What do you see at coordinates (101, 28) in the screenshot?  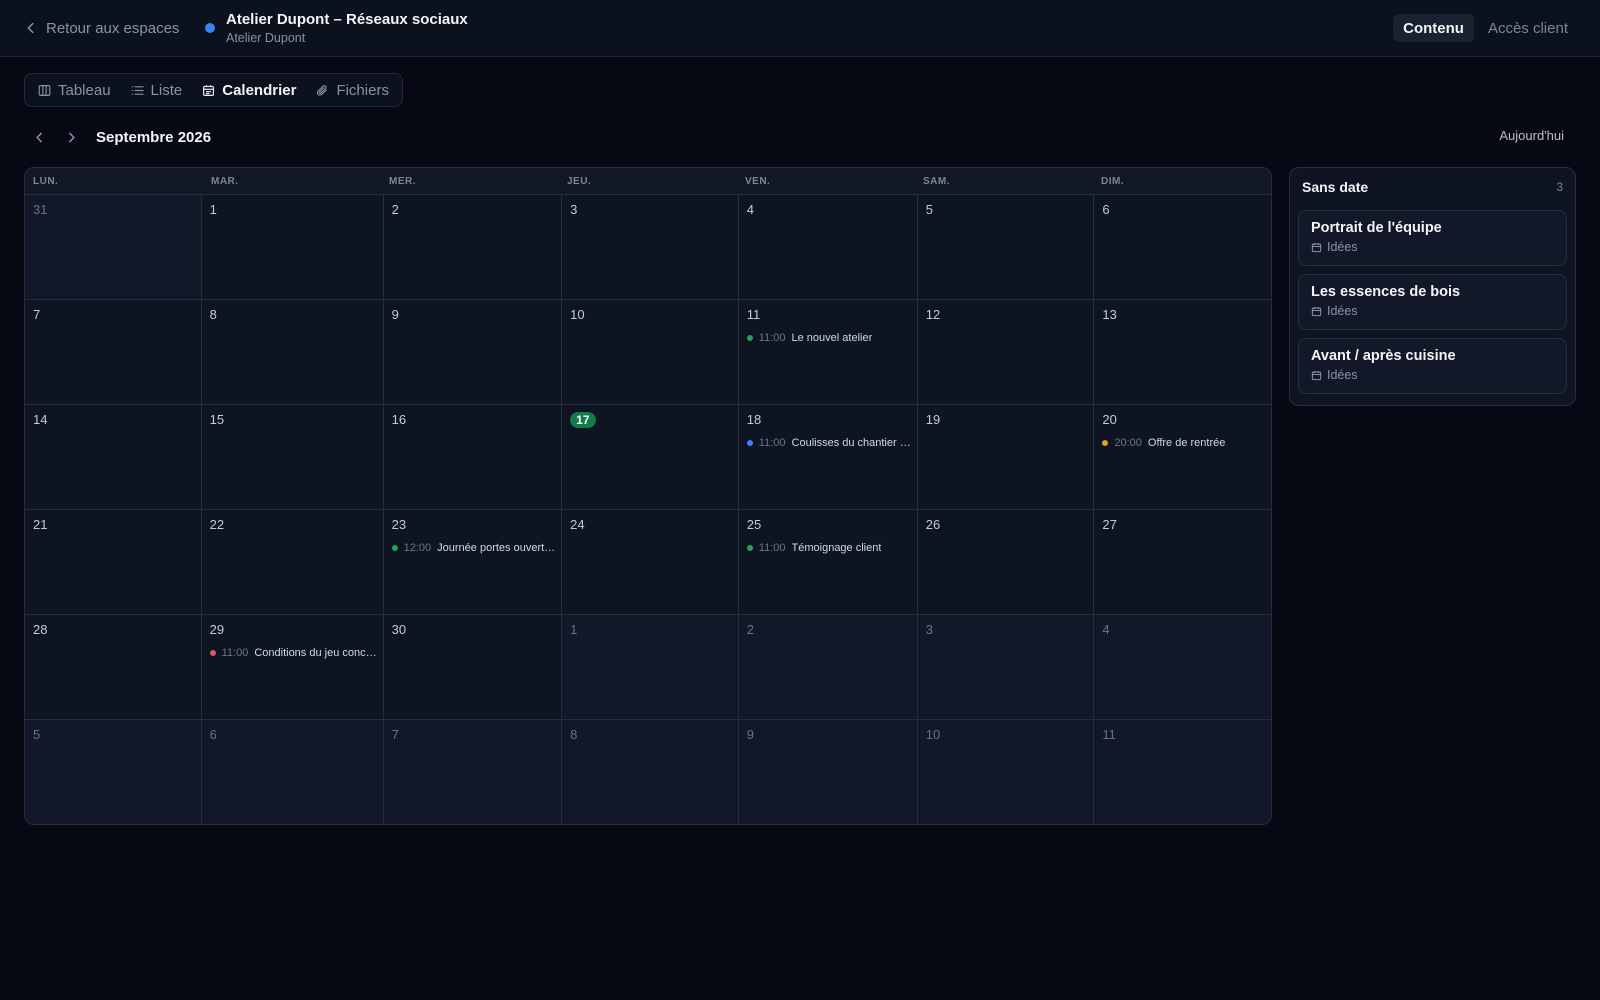 I see `back-to-spaces-link: Retour aux espaces` at bounding box center [101, 28].